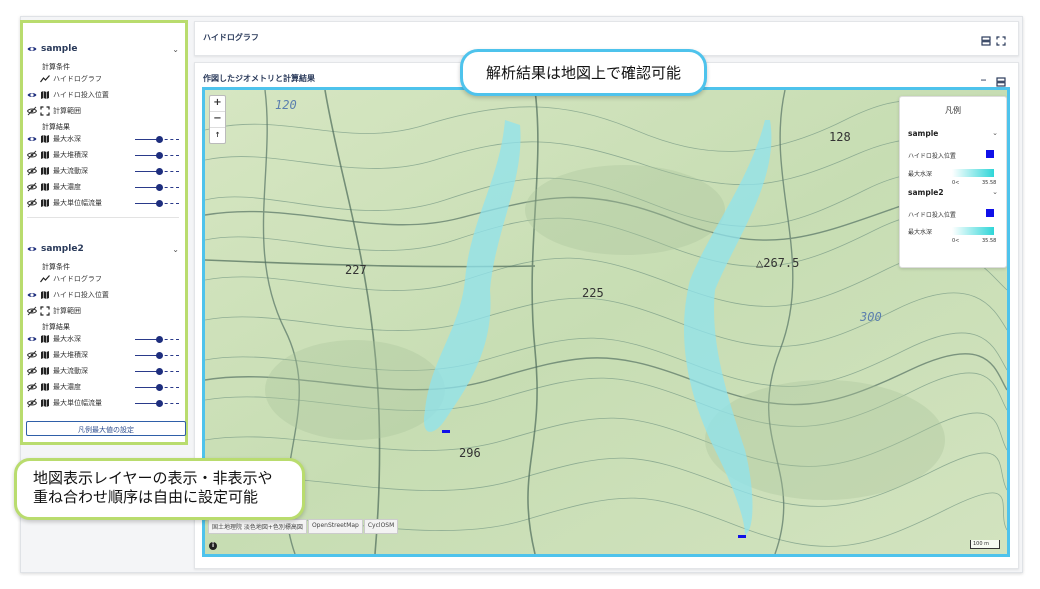 This screenshot has width=1040, height=589. What do you see at coordinates (217, 104) in the screenshot?
I see `zoom-in-button: +` at bounding box center [217, 104].